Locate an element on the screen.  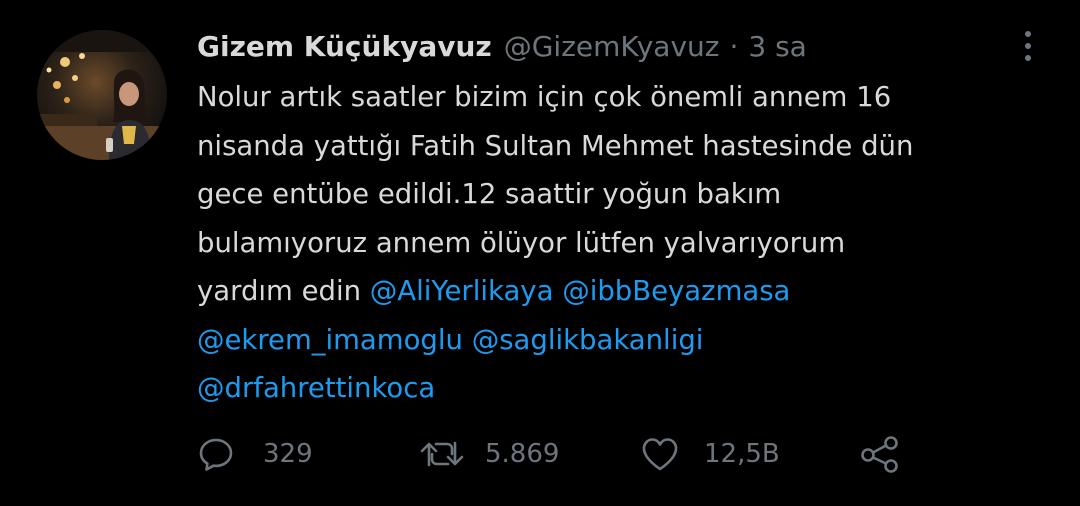
reply-icon is located at coordinates (216, 454).